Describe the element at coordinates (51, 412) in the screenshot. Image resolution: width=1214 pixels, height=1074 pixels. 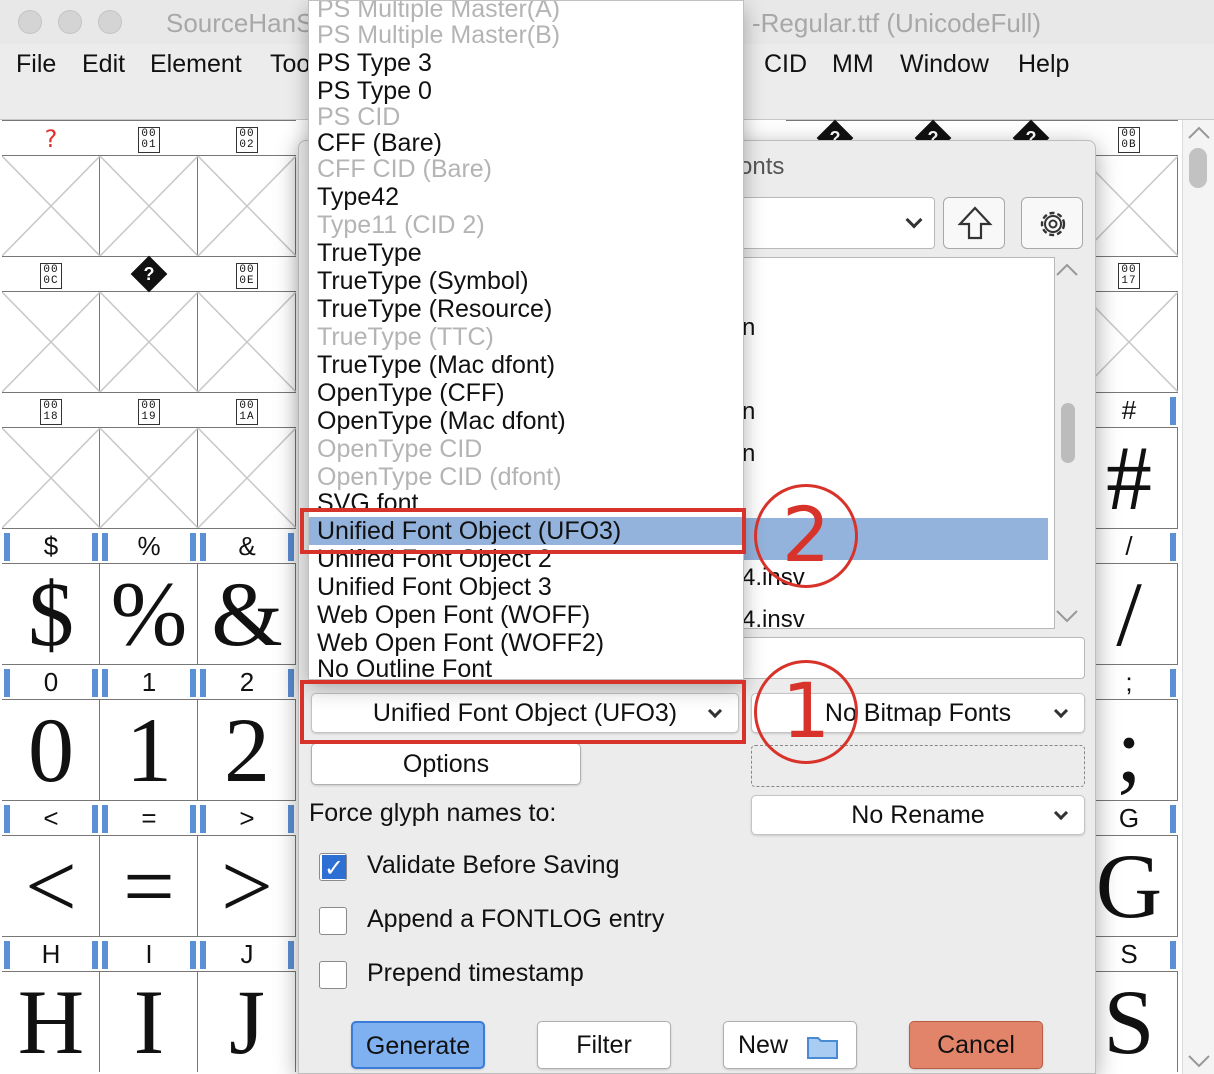
I see `missing-glyph-hex-icon: 00 18` at that location.